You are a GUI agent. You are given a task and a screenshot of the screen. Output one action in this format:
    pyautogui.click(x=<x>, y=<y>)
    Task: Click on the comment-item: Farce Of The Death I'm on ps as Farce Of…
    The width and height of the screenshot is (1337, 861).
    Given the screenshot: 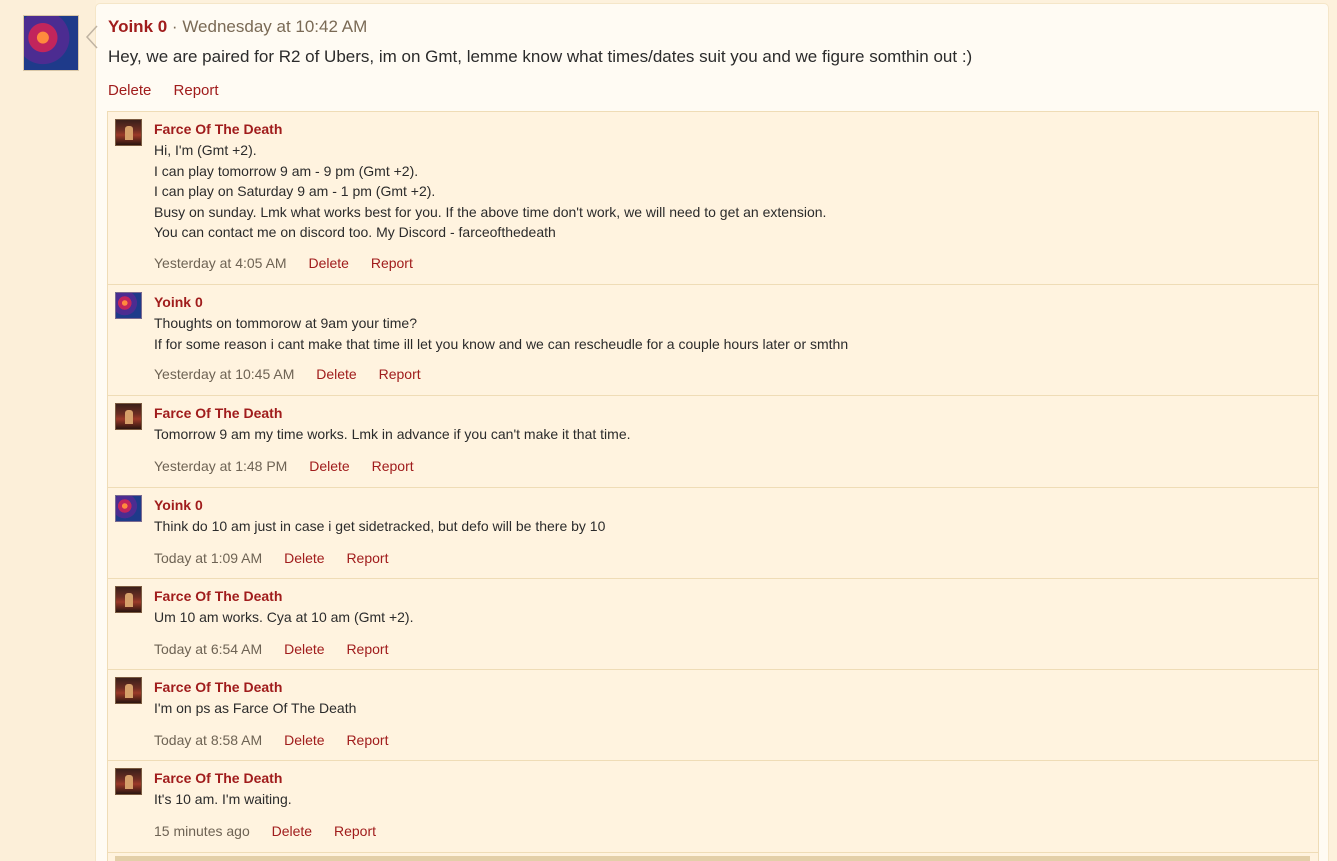 What is the action you would take?
    pyautogui.click(x=713, y=715)
    